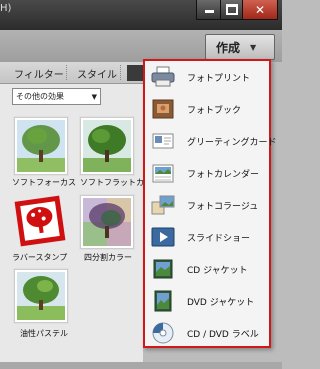  I want to click on window-title: H), so click(6, 8).